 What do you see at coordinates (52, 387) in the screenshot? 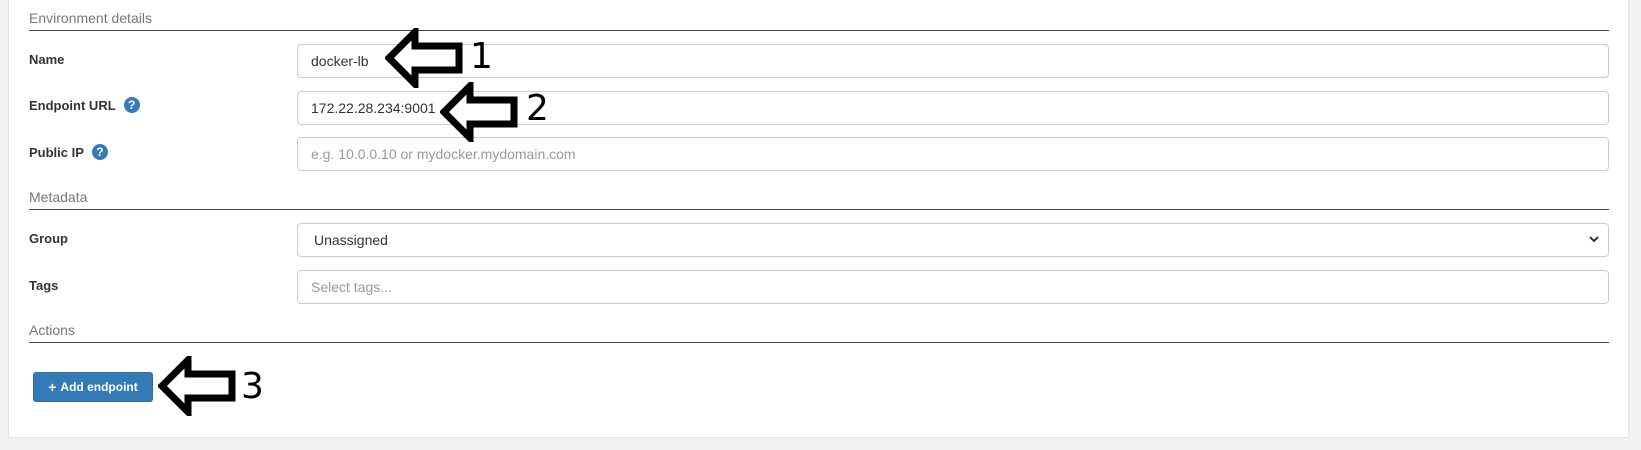
I see `plus-icon: +` at bounding box center [52, 387].